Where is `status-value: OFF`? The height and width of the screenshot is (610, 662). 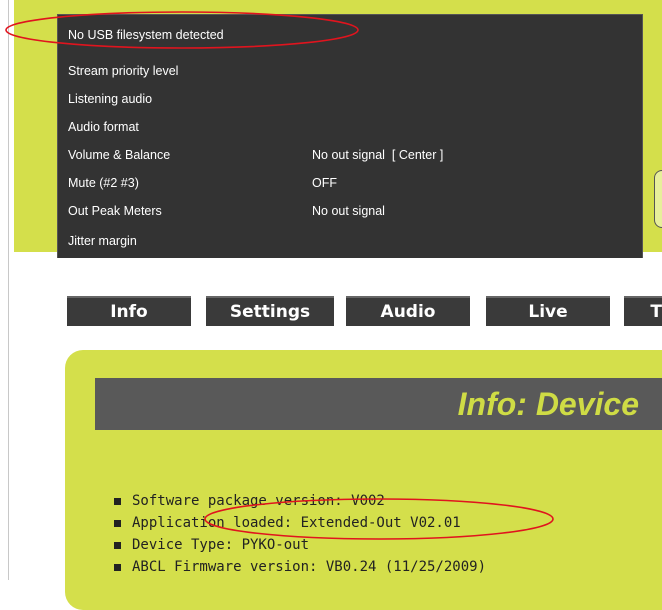
status-value: OFF is located at coordinates (324, 183).